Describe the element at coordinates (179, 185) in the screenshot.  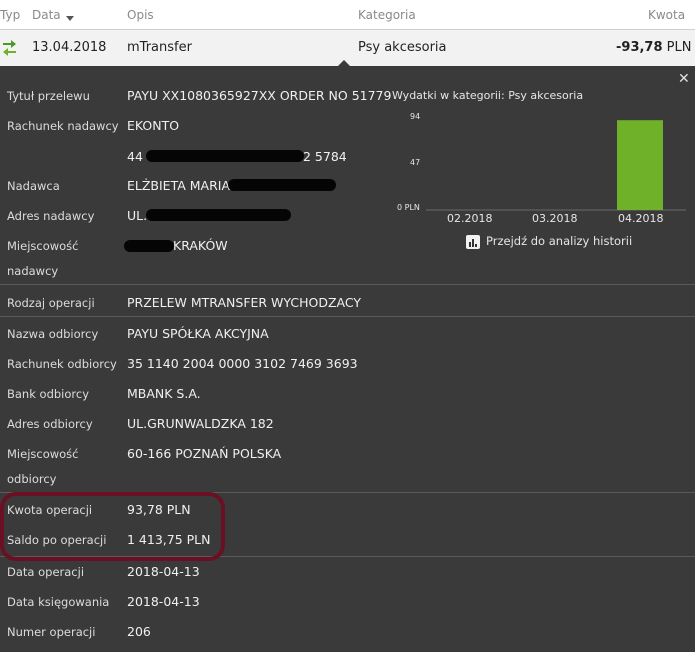
I see `sender-value: ELŻBIETA MARIA` at that location.